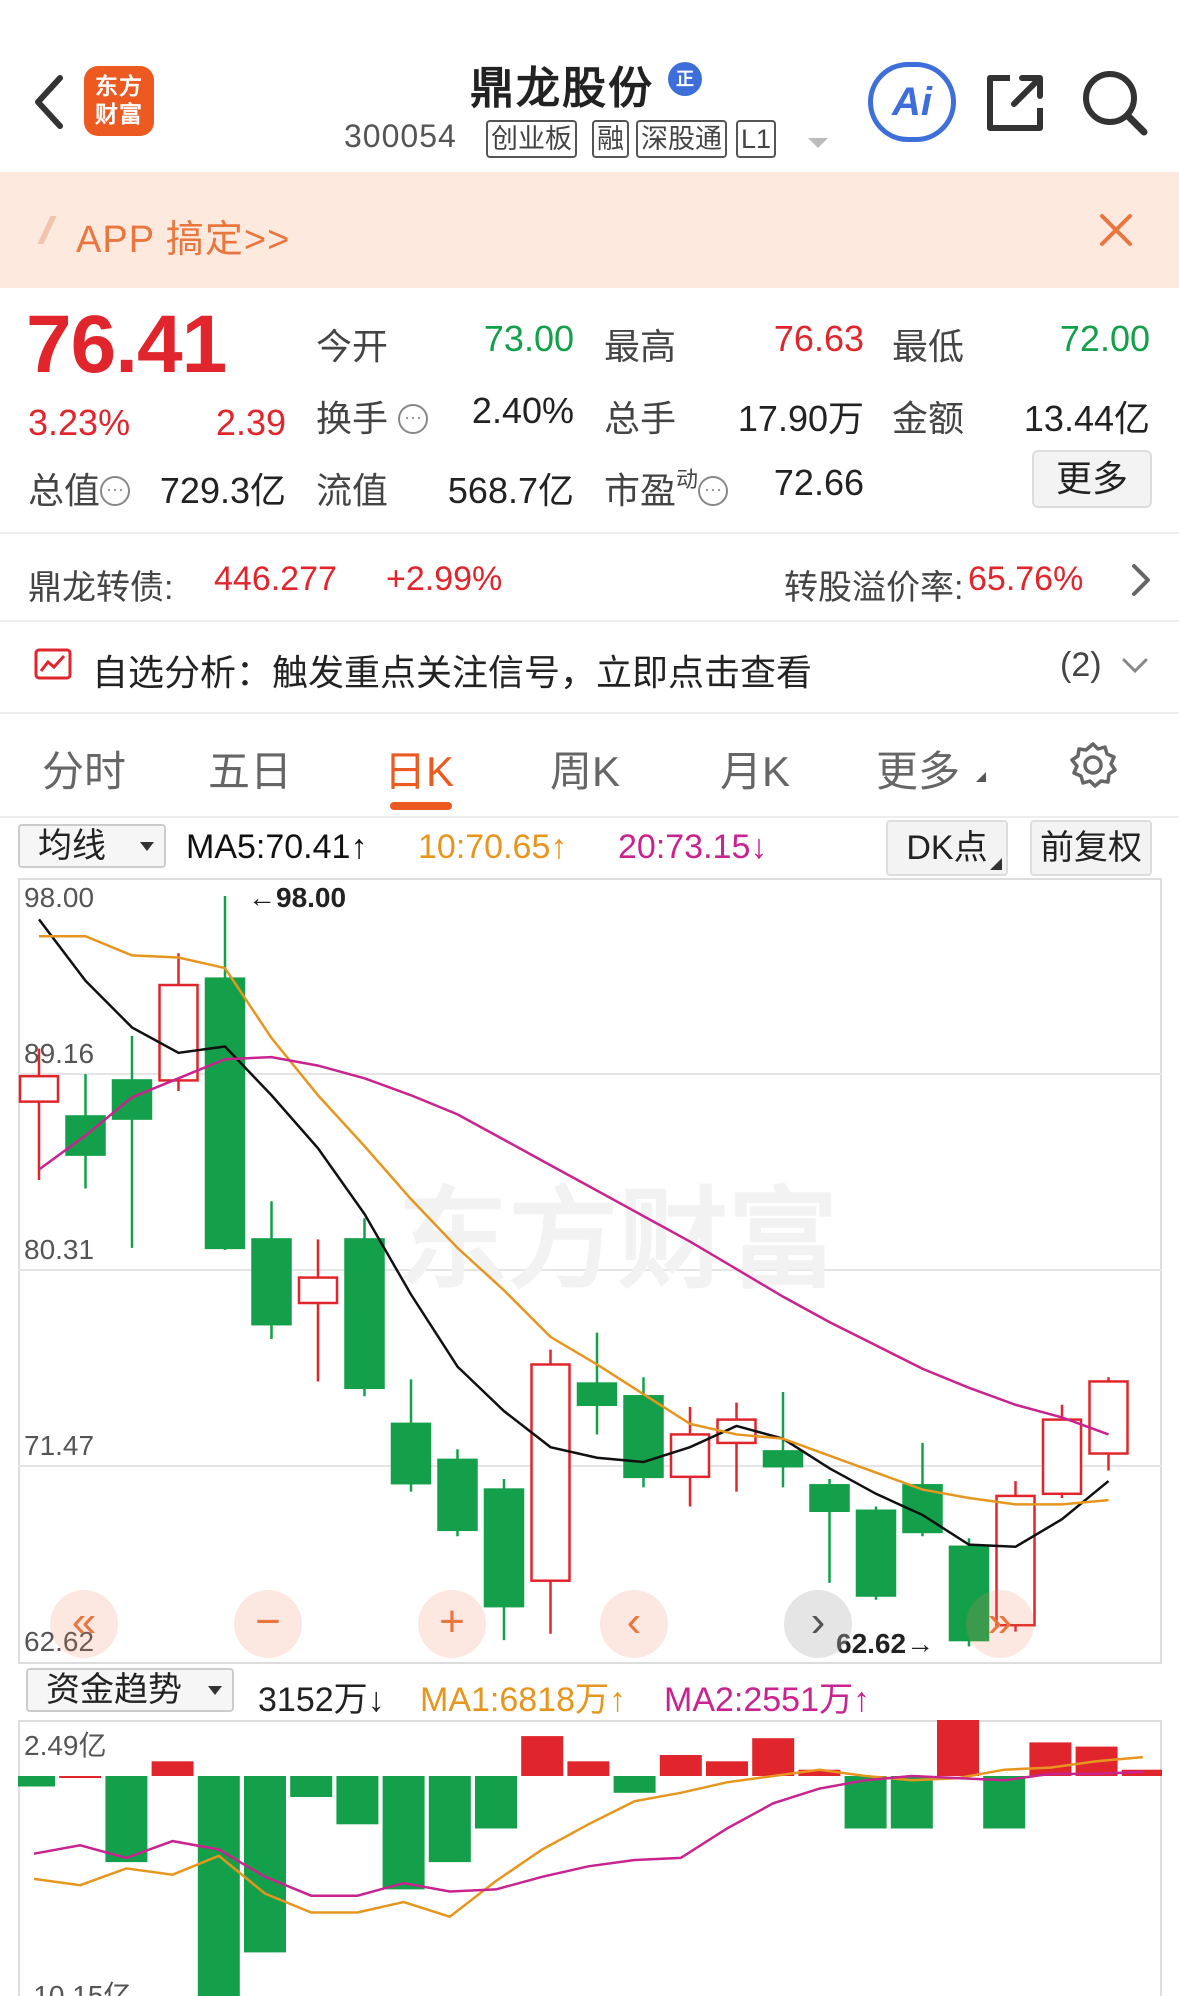 Image resolution: width=1179 pixels, height=1996 pixels. What do you see at coordinates (590, 1858) in the screenshot?
I see `fund-trend-chart` at bounding box center [590, 1858].